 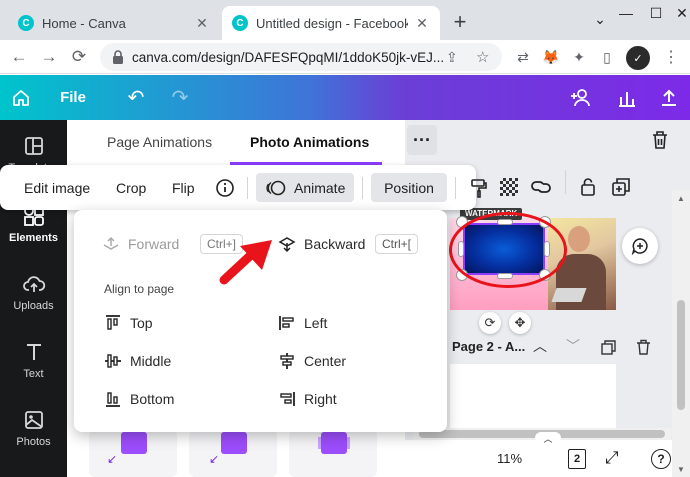 What do you see at coordinates (128, 323) in the screenshot?
I see `align-top-button: Top` at bounding box center [128, 323].